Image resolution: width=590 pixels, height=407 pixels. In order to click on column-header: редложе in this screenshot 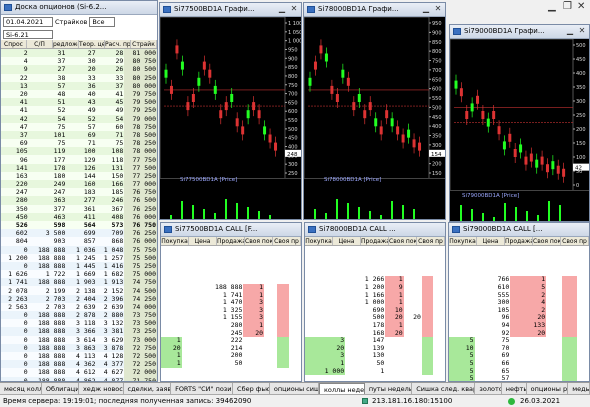, I will do `click(66, 44)`.